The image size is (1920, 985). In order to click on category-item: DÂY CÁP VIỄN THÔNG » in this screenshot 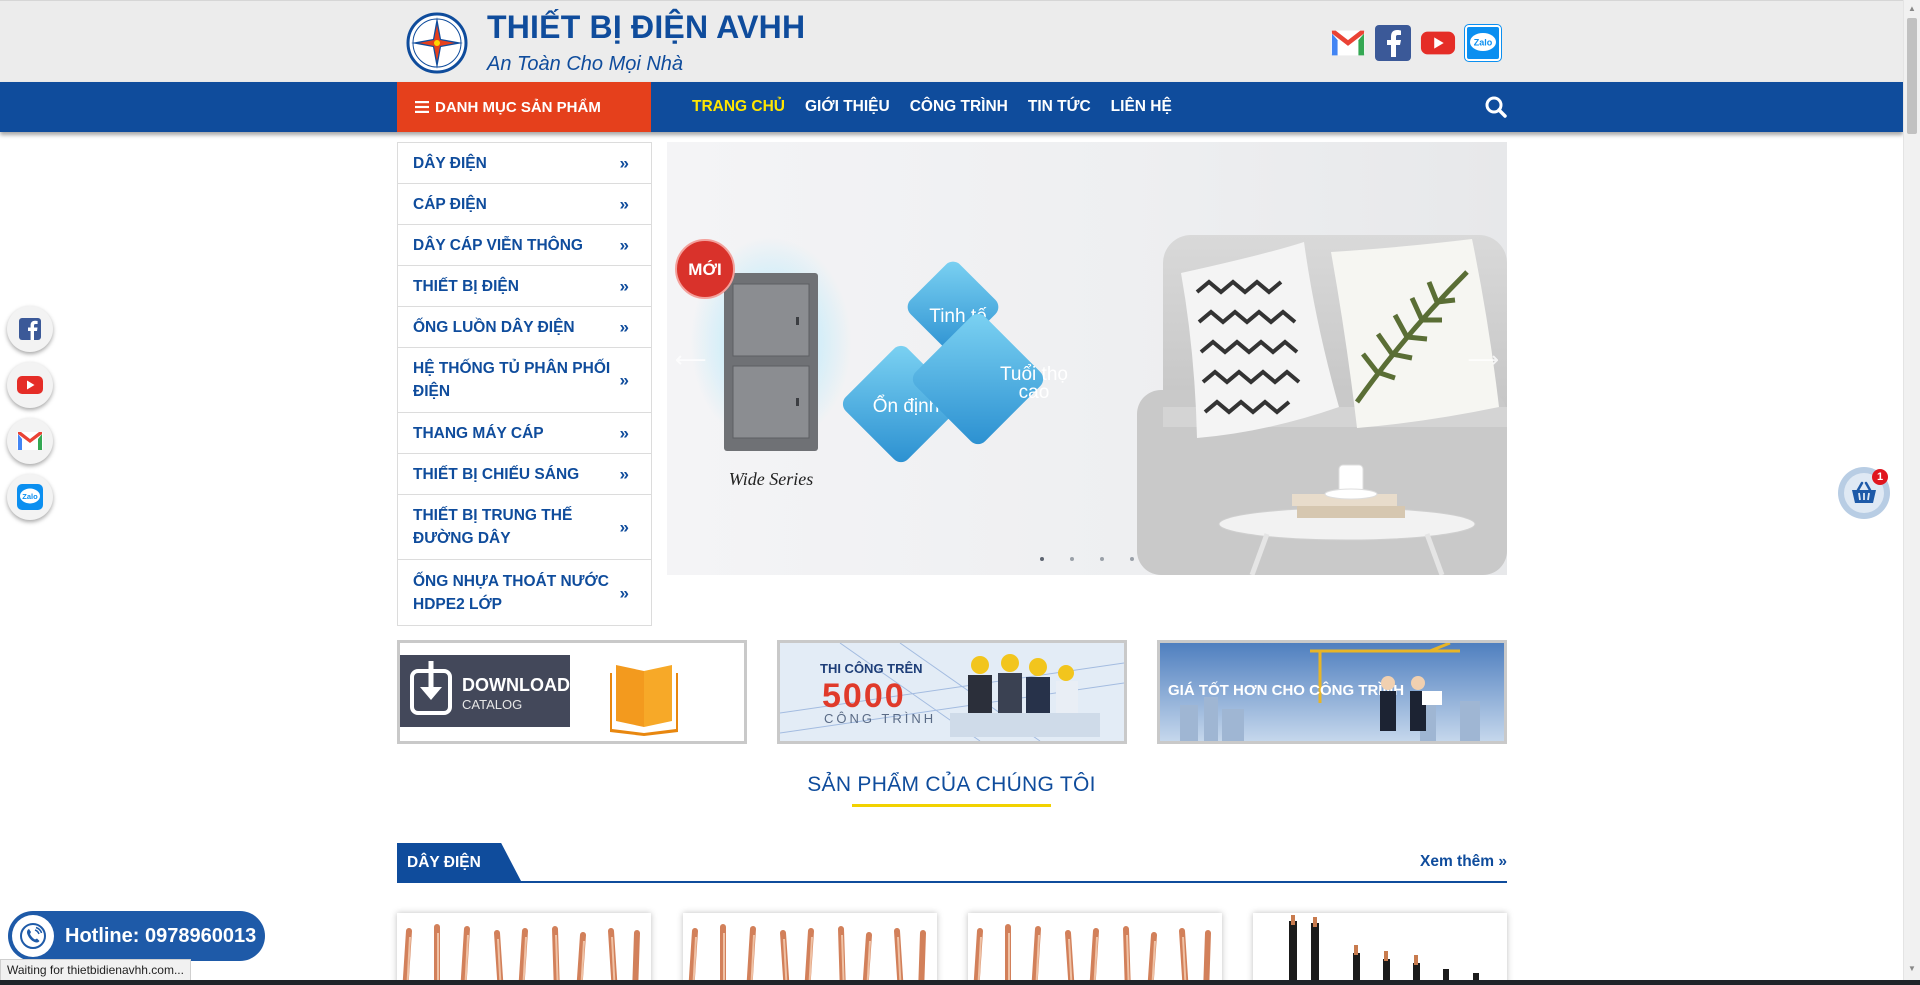, I will do `click(524, 245)`.